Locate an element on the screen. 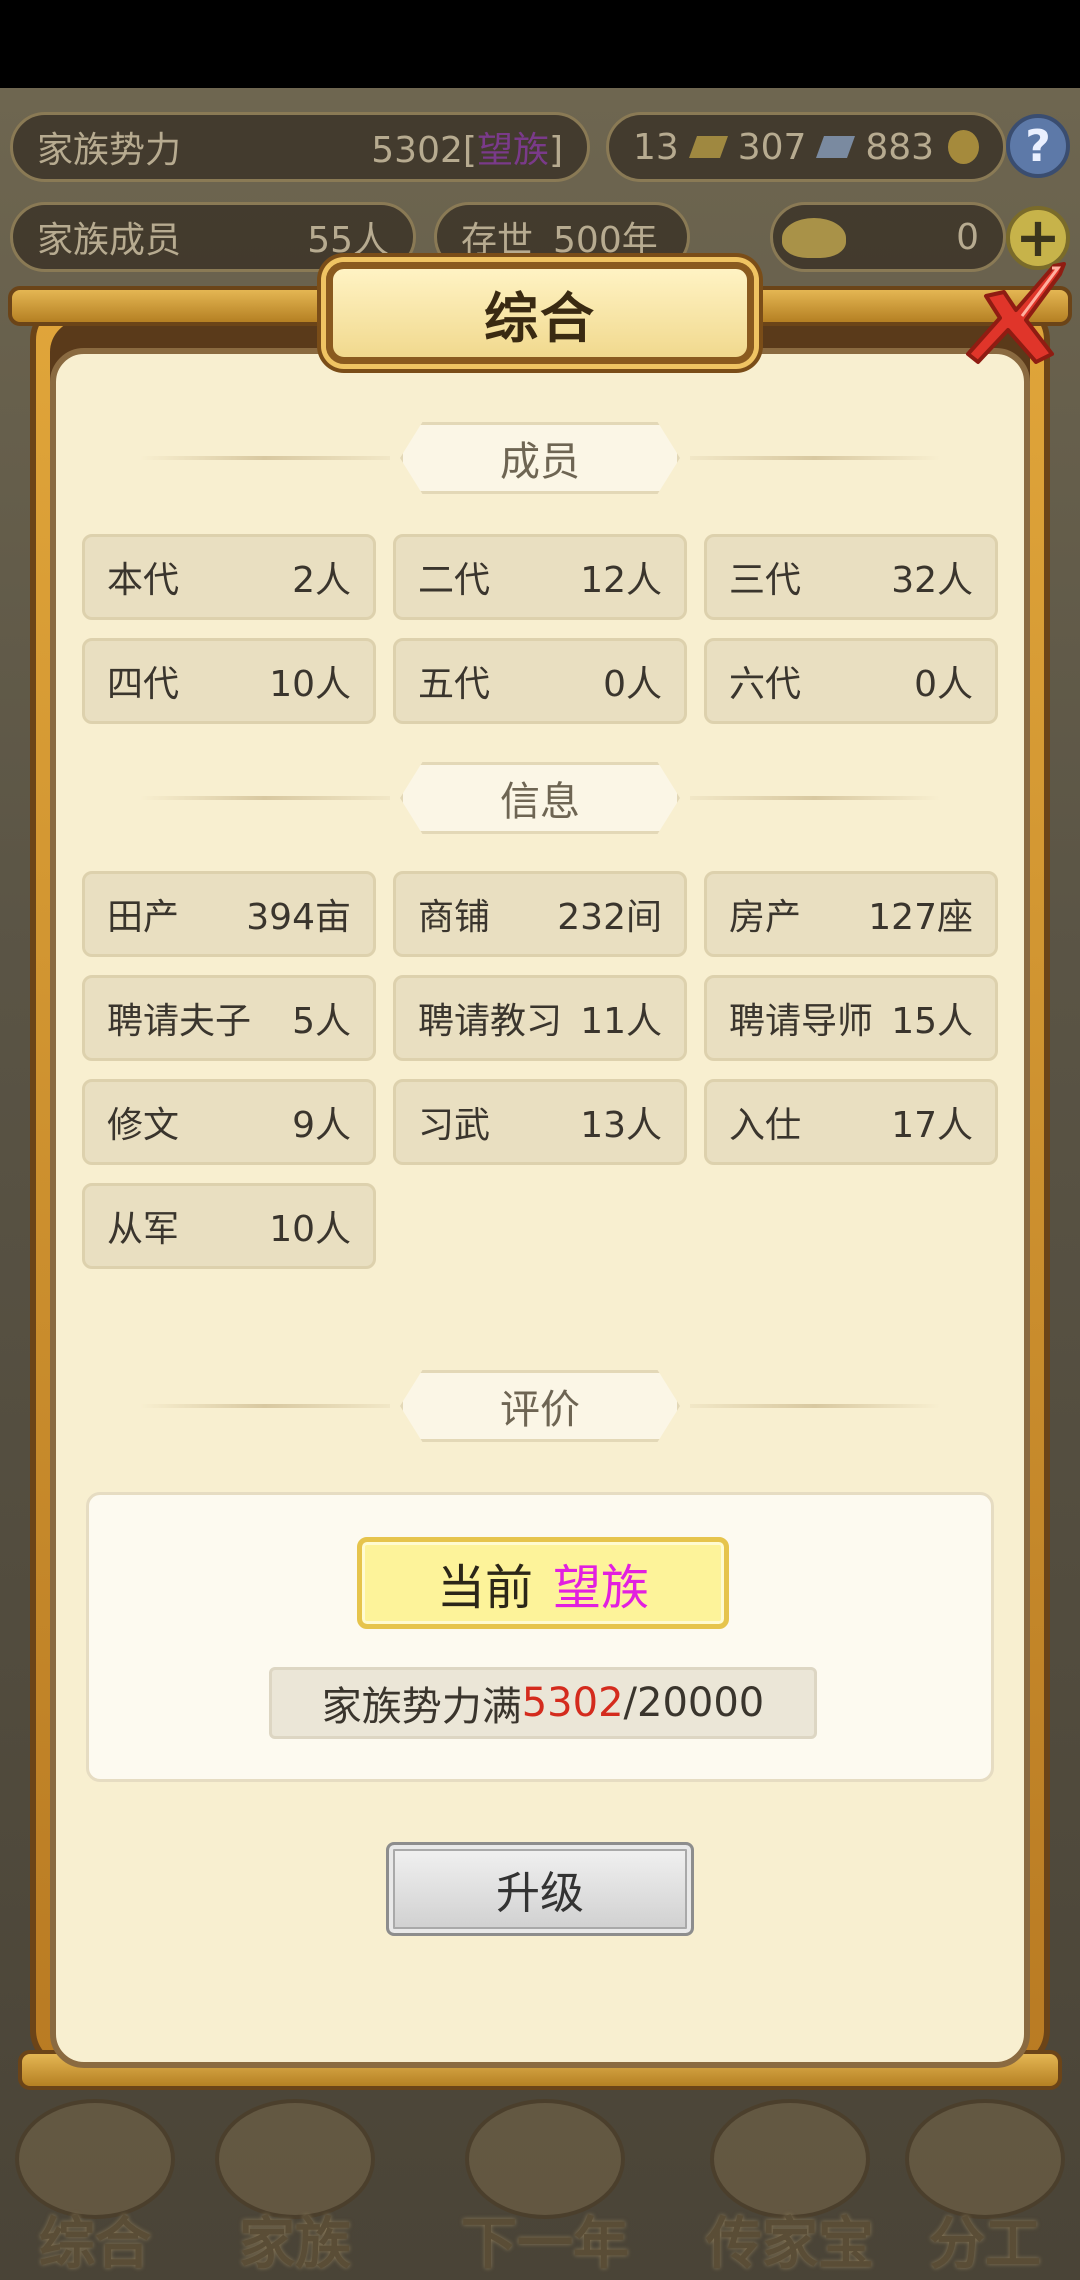 This screenshot has width=1080, height=2280. stat-label: 聘请导师 is located at coordinates (801, 1021).